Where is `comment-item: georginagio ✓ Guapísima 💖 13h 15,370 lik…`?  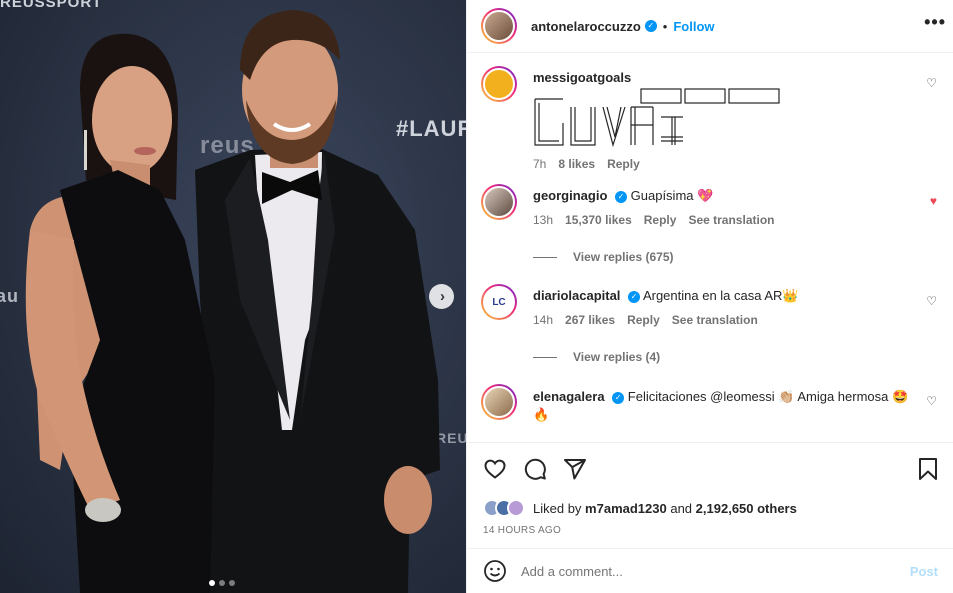
comment-item: georginagio ✓ Guapísima 💖 13h 15,370 lik… is located at coordinates (711, 234).